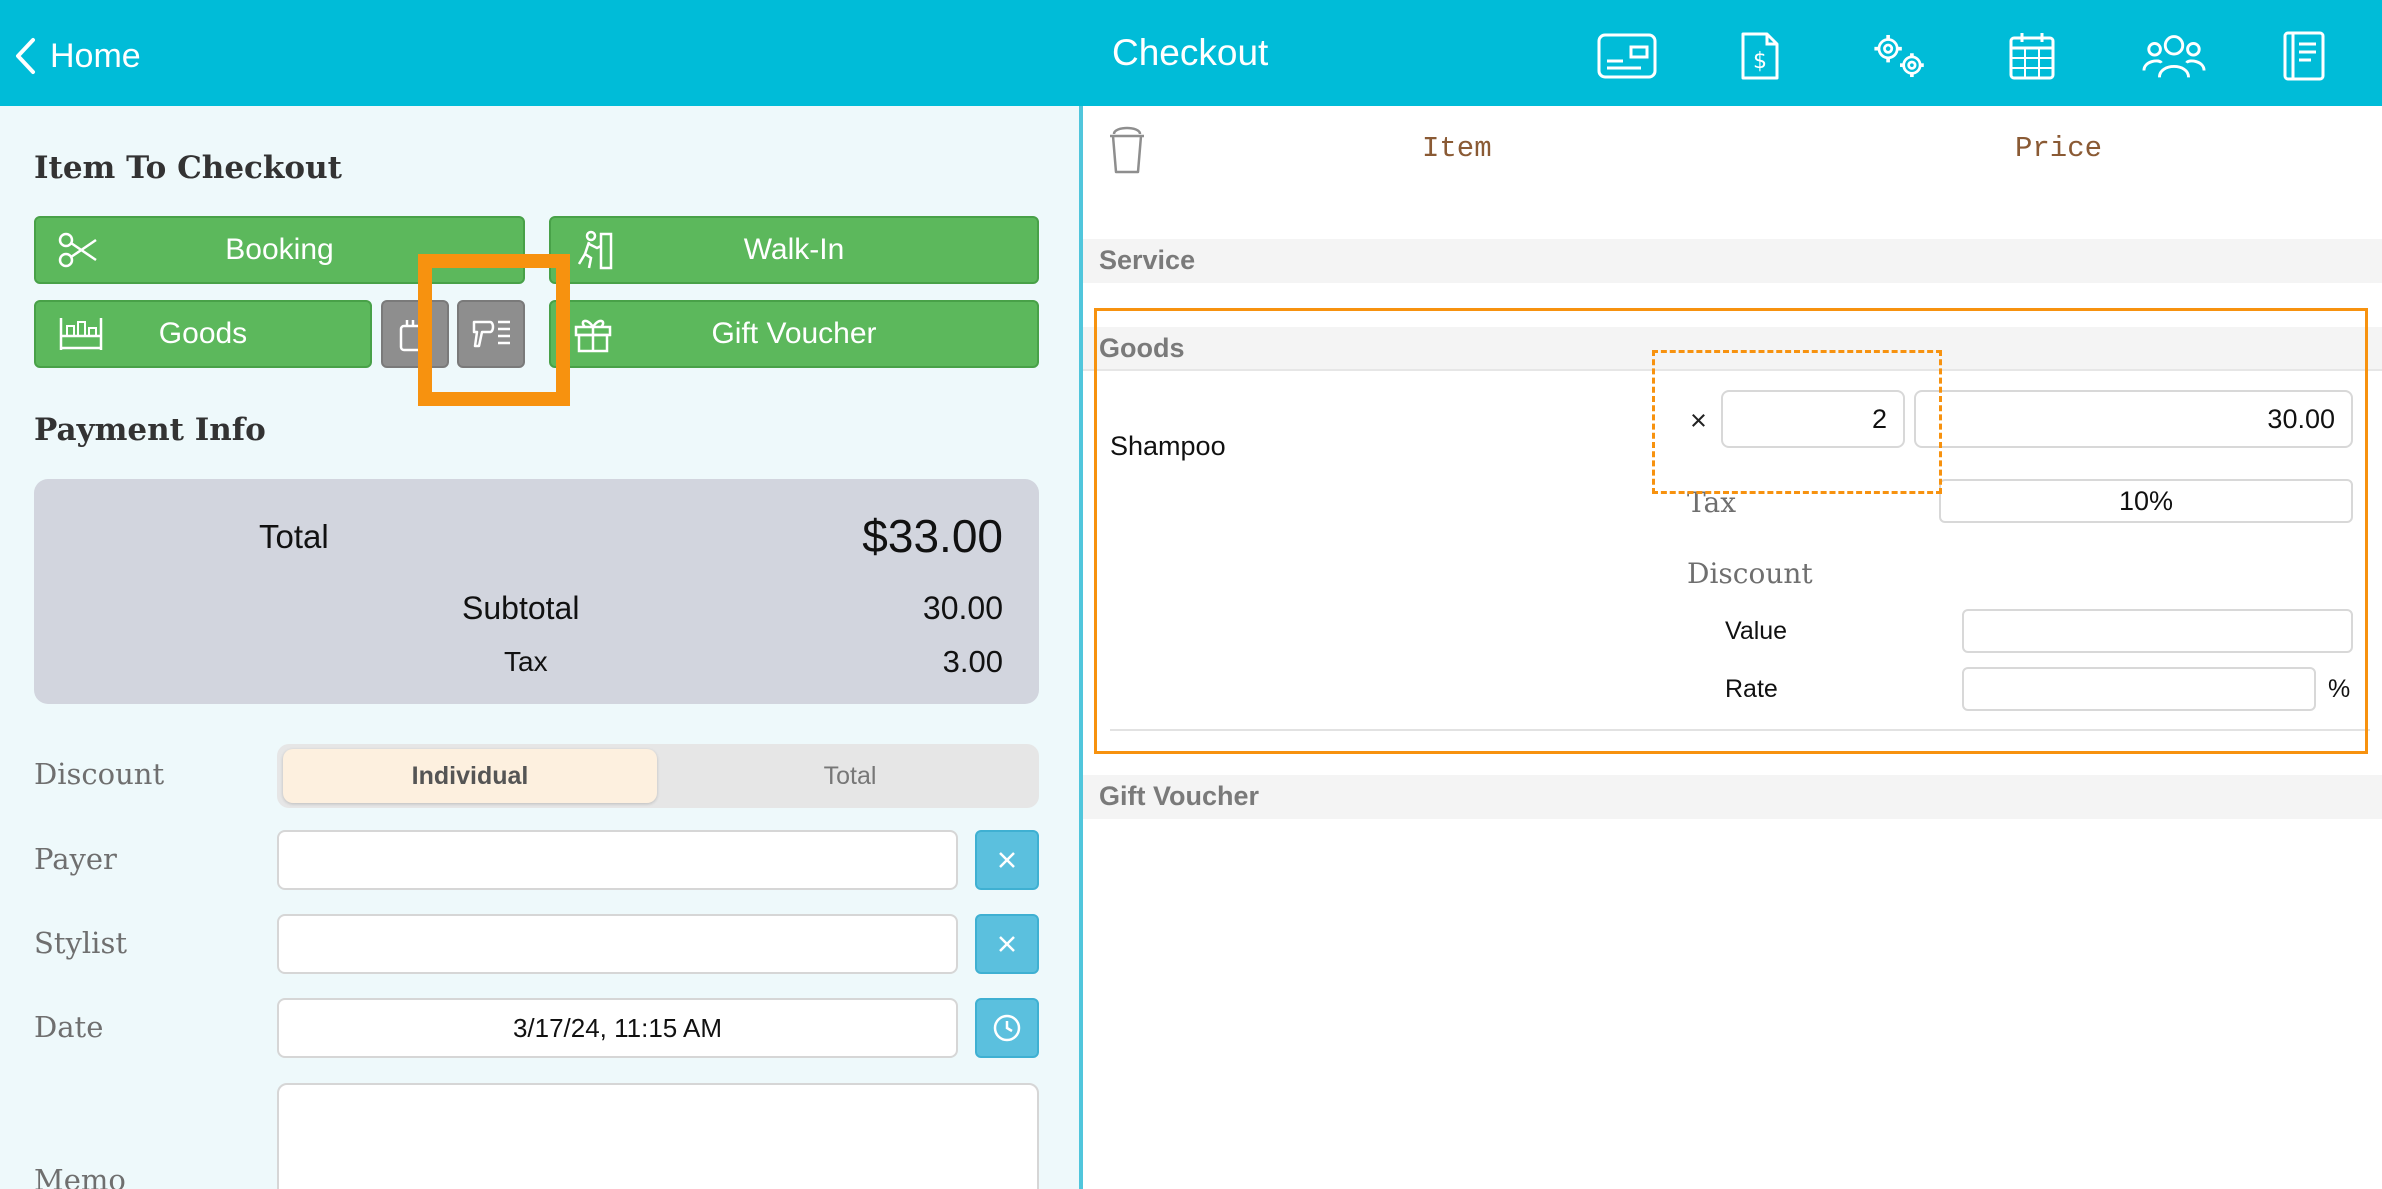 This screenshot has width=2382, height=1189. Describe the element at coordinates (294, 536) in the screenshot. I see `total-label: Total` at that location.